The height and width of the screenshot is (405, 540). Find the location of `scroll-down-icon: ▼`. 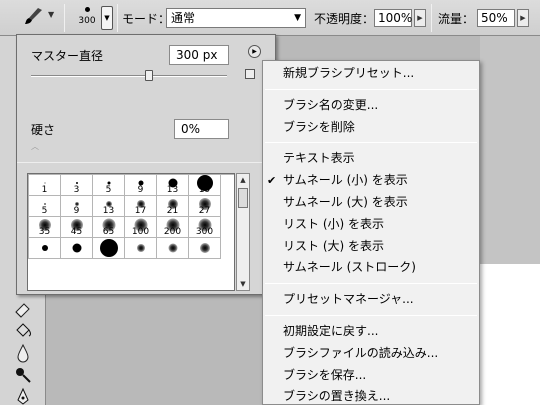

scroll-down-icon: ▼ is located at coordinates (243, 284).